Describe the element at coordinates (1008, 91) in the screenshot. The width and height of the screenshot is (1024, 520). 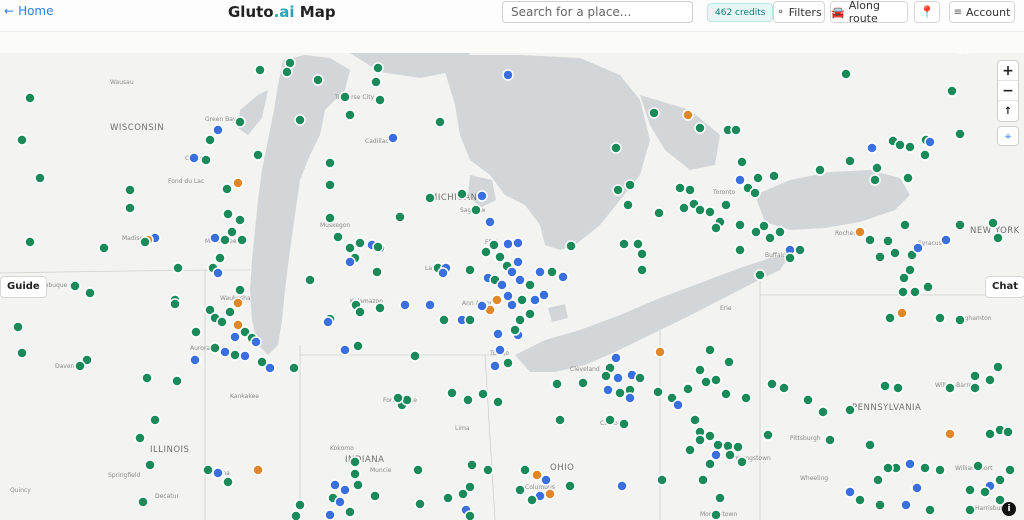
I see `zoom-out-button: −` at that location.